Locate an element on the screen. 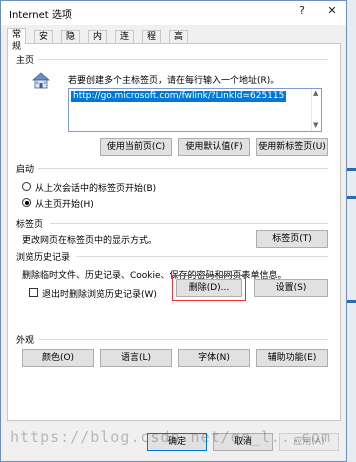  tabs-settings-button: 标签页(T) is located at coordinates (292, 239).